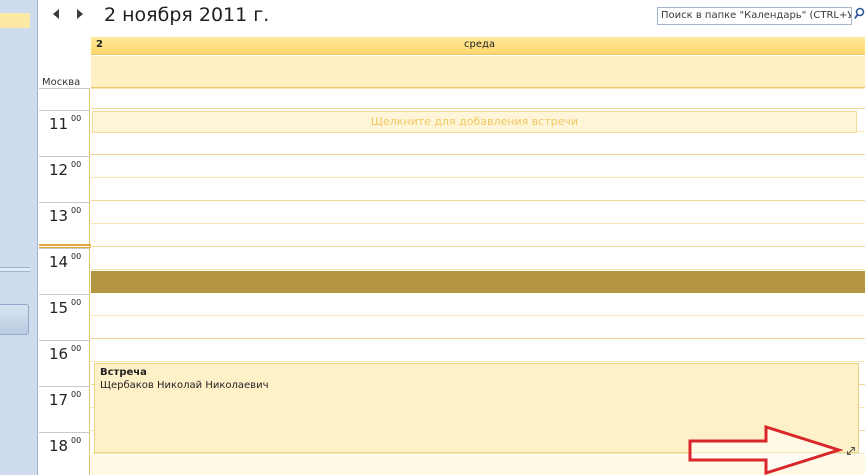 The image size is (865, 475). I want to click on hour-label: 15 00, so click(64, 317).